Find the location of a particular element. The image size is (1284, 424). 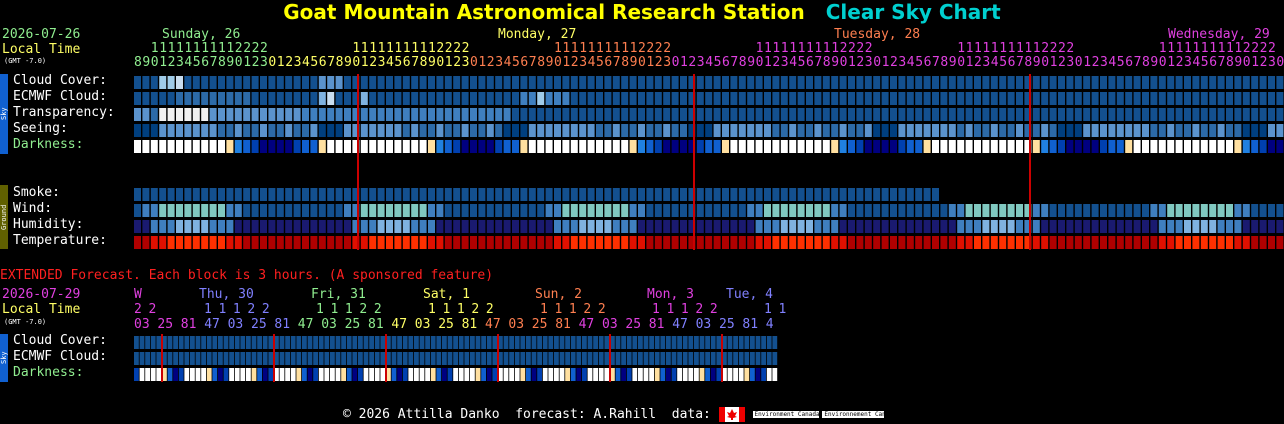

agency-en: Environment Canada is located at coordinates (786, 414).